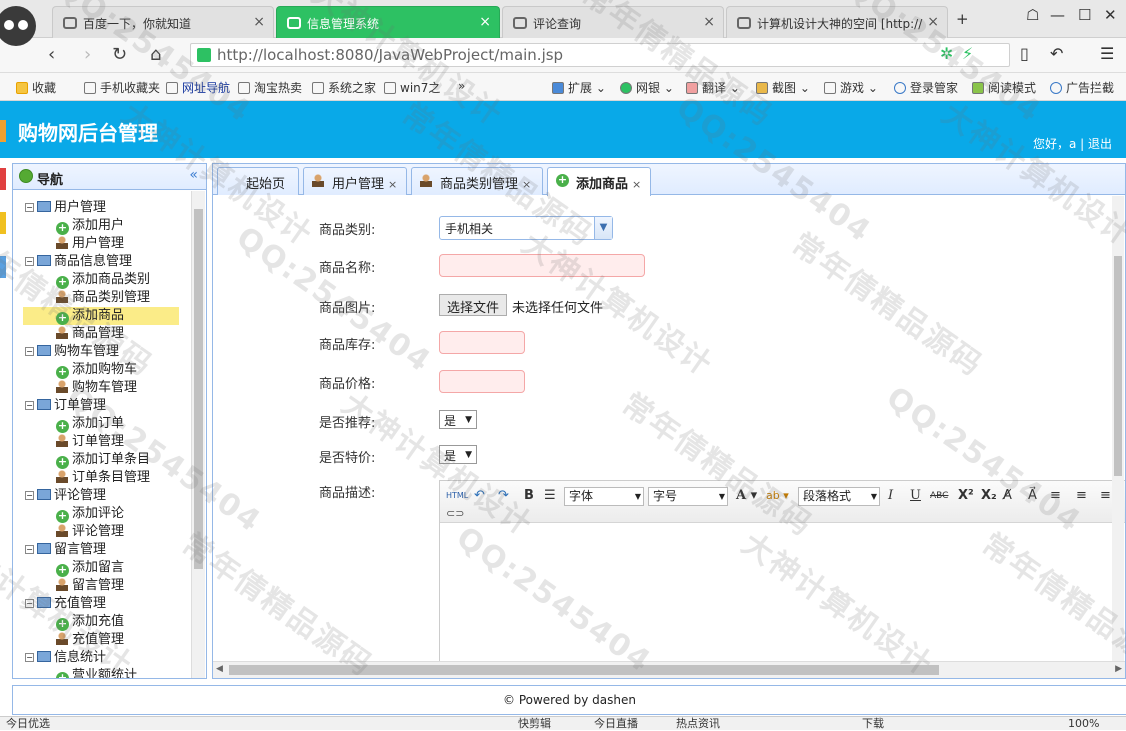  I want to click on strikethrough-icon: ABC, so click(939, 496).